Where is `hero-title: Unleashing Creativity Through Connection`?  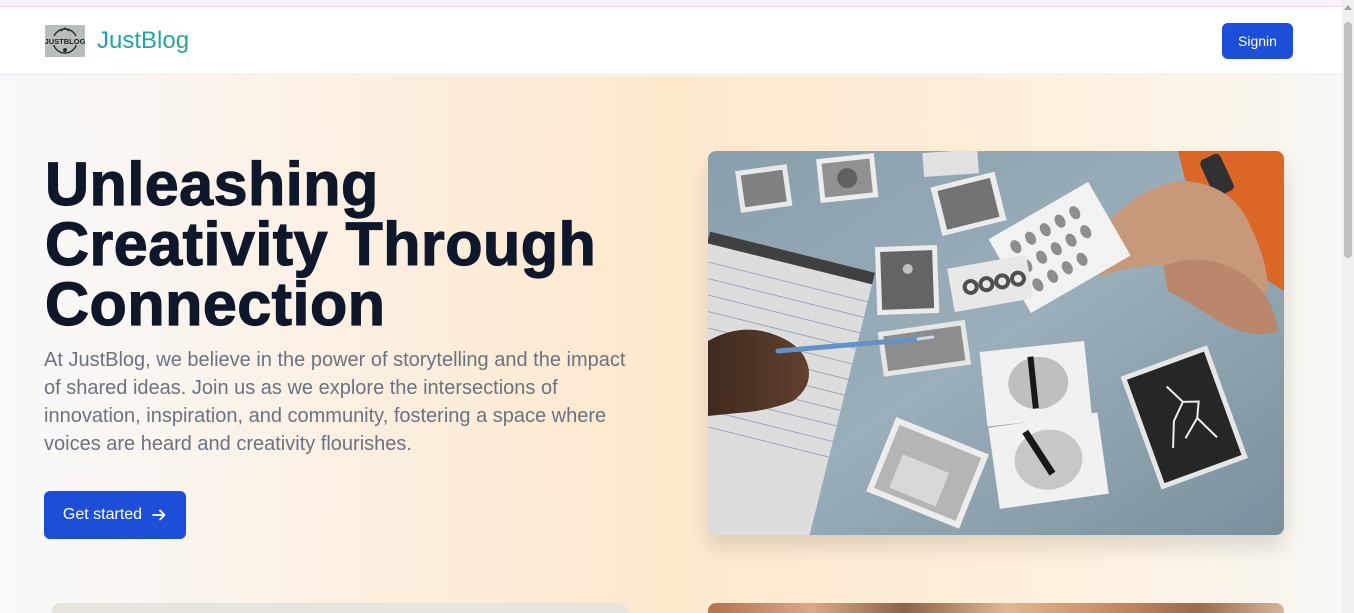
hero-title: Unleashing Creativity Through Connection is located at coordinates (364, 244).